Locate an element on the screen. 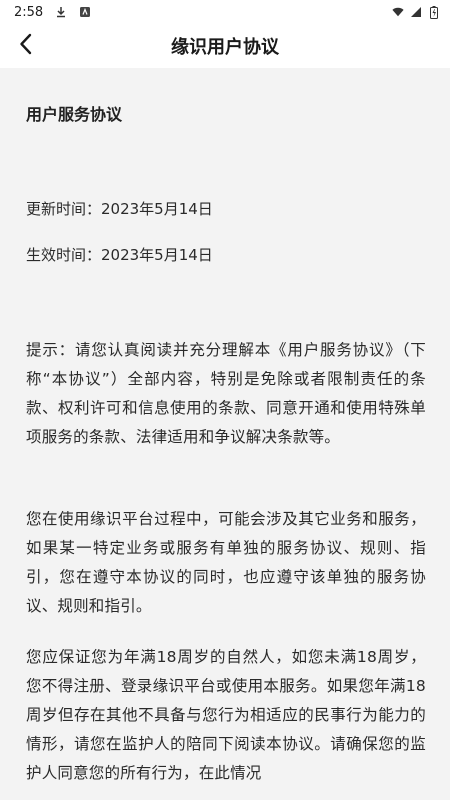 This screenshot has width=450, height=800. signal-icon is located at coordinates (416, 12).